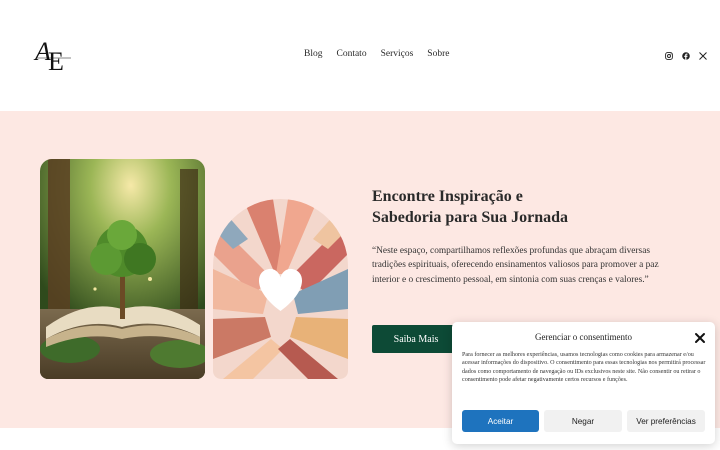 This screenshot has width=720, height=450. Describe the element at coordinates (668, 55) in the screenshot. I see `instagram-icon` at that location.